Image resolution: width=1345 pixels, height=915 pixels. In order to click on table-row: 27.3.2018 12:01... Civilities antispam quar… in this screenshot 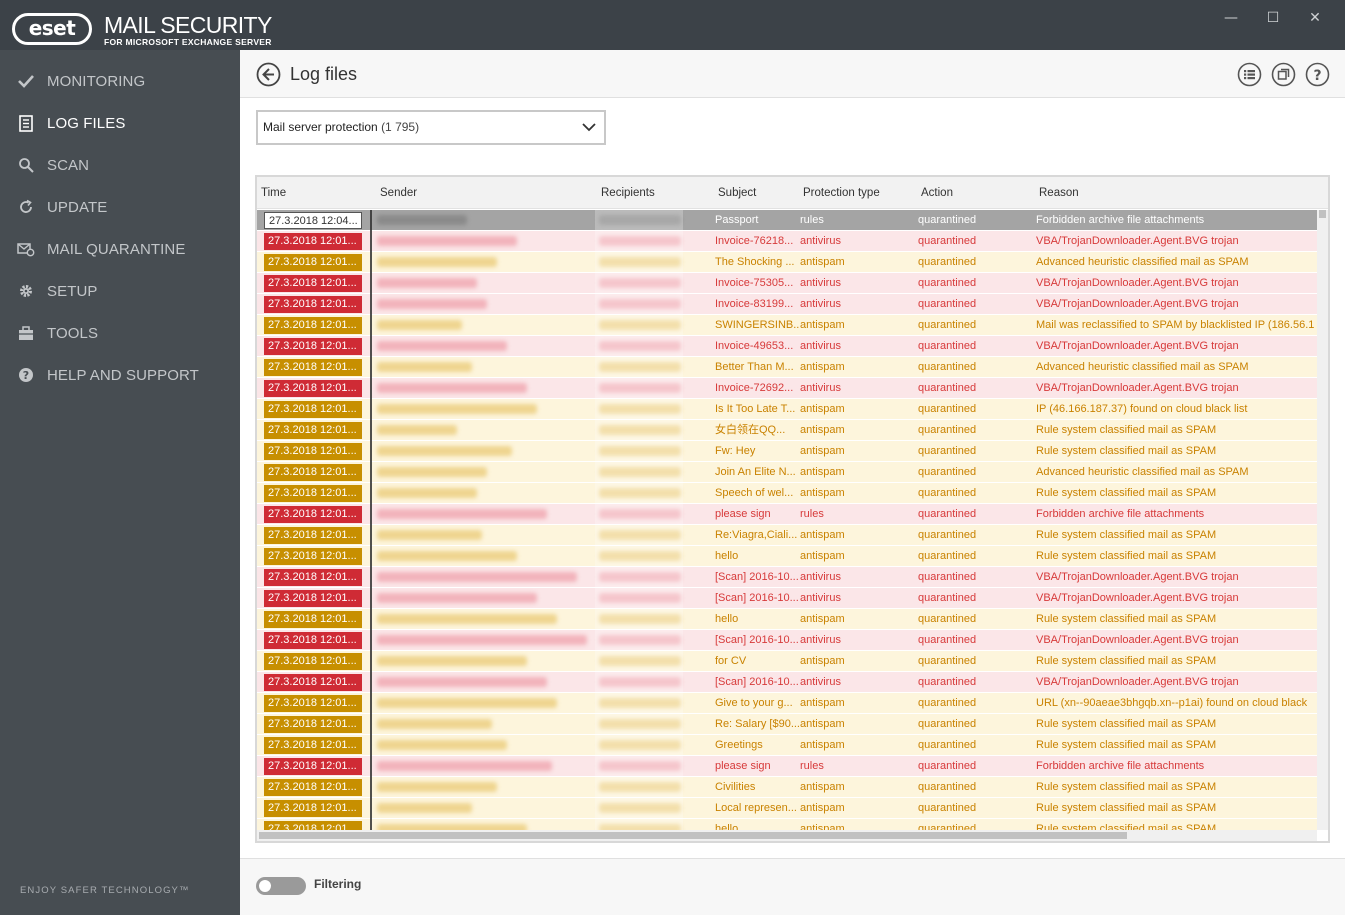, I will do `click(787, 787)`.